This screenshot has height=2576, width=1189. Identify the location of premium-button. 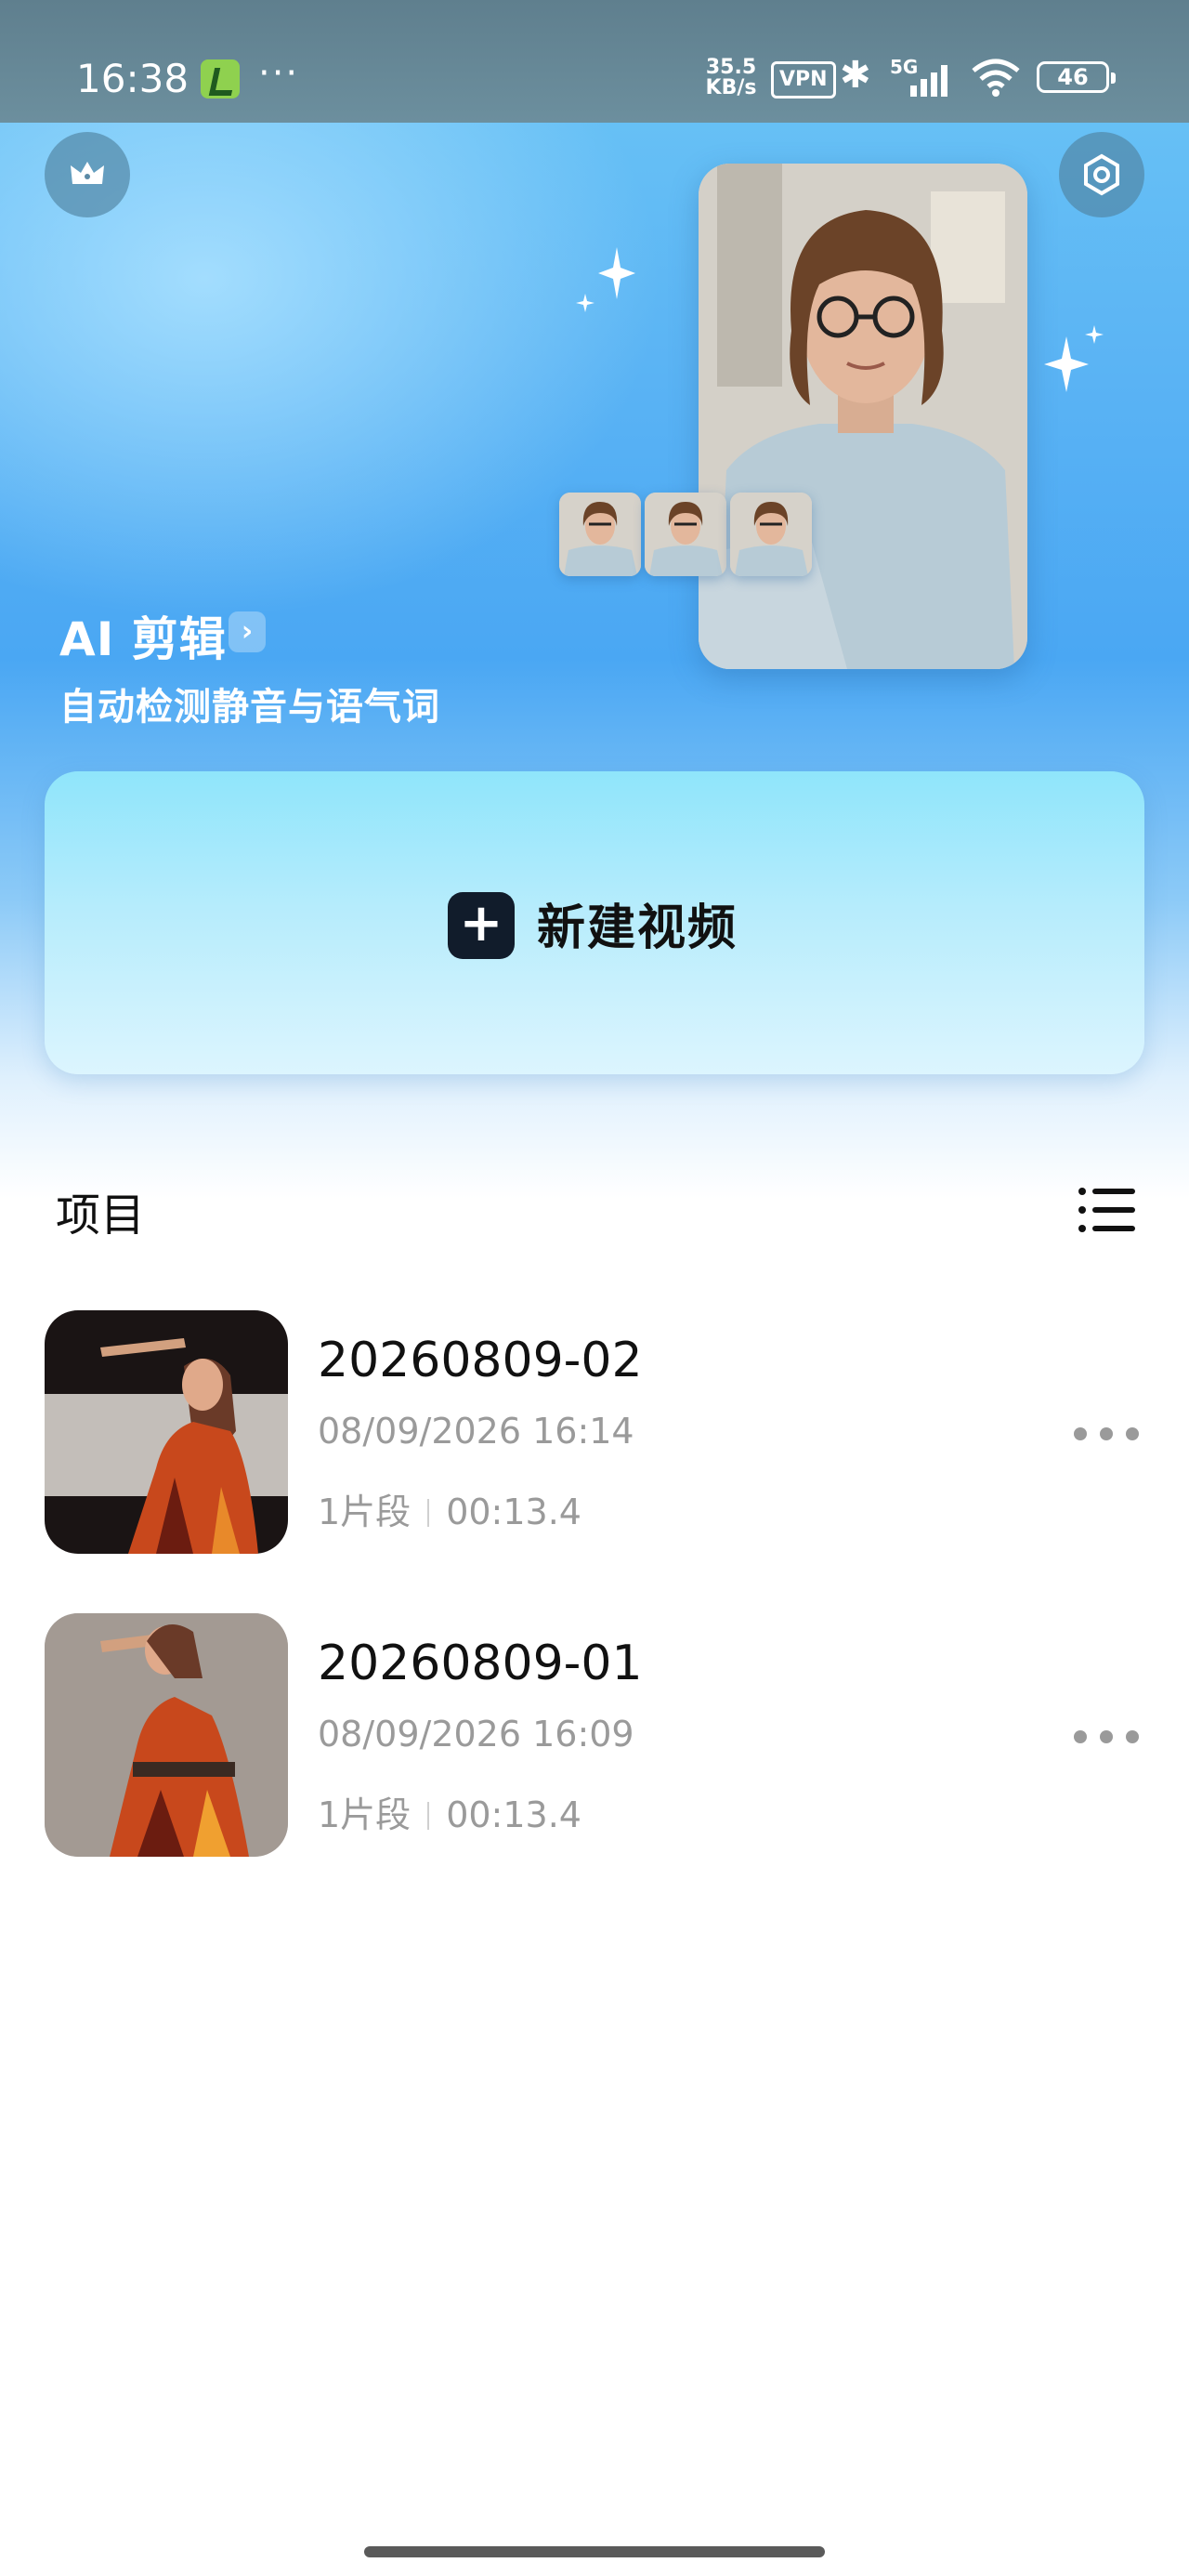
(87, 174).